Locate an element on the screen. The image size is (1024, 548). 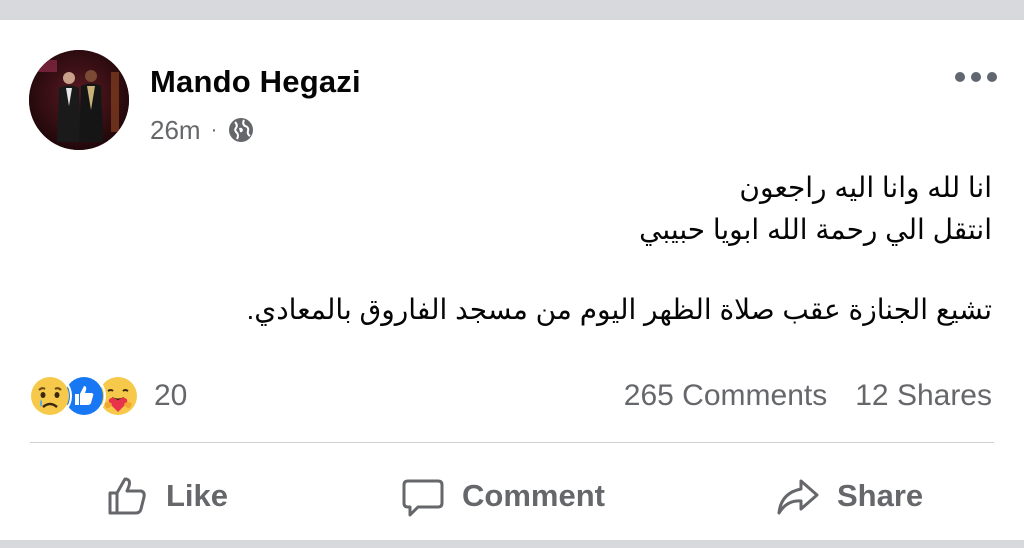
like-label: Like is located at coordinates (197, 495).